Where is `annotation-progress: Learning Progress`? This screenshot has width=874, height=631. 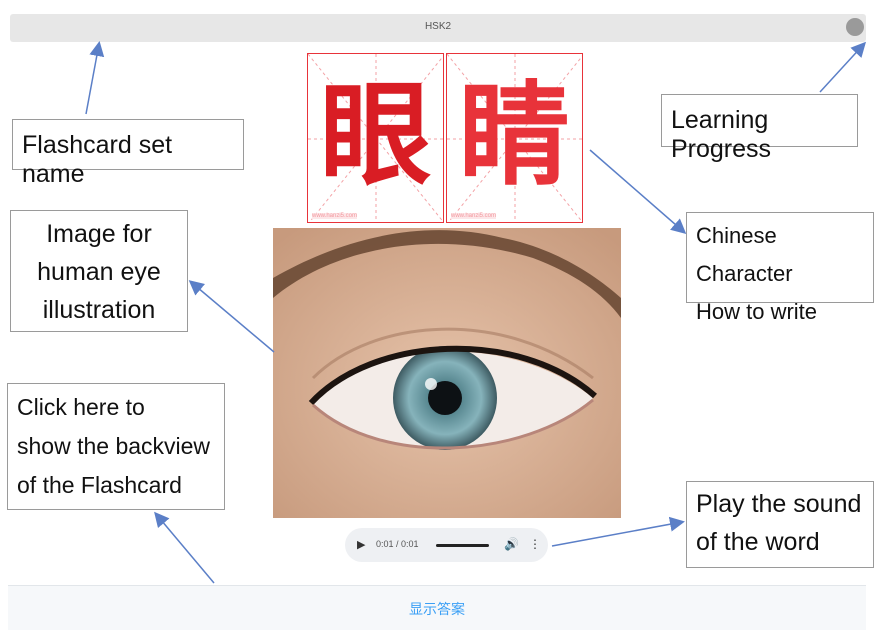
annotation-progress: Learning Progress is located at coordinates (759, 128).